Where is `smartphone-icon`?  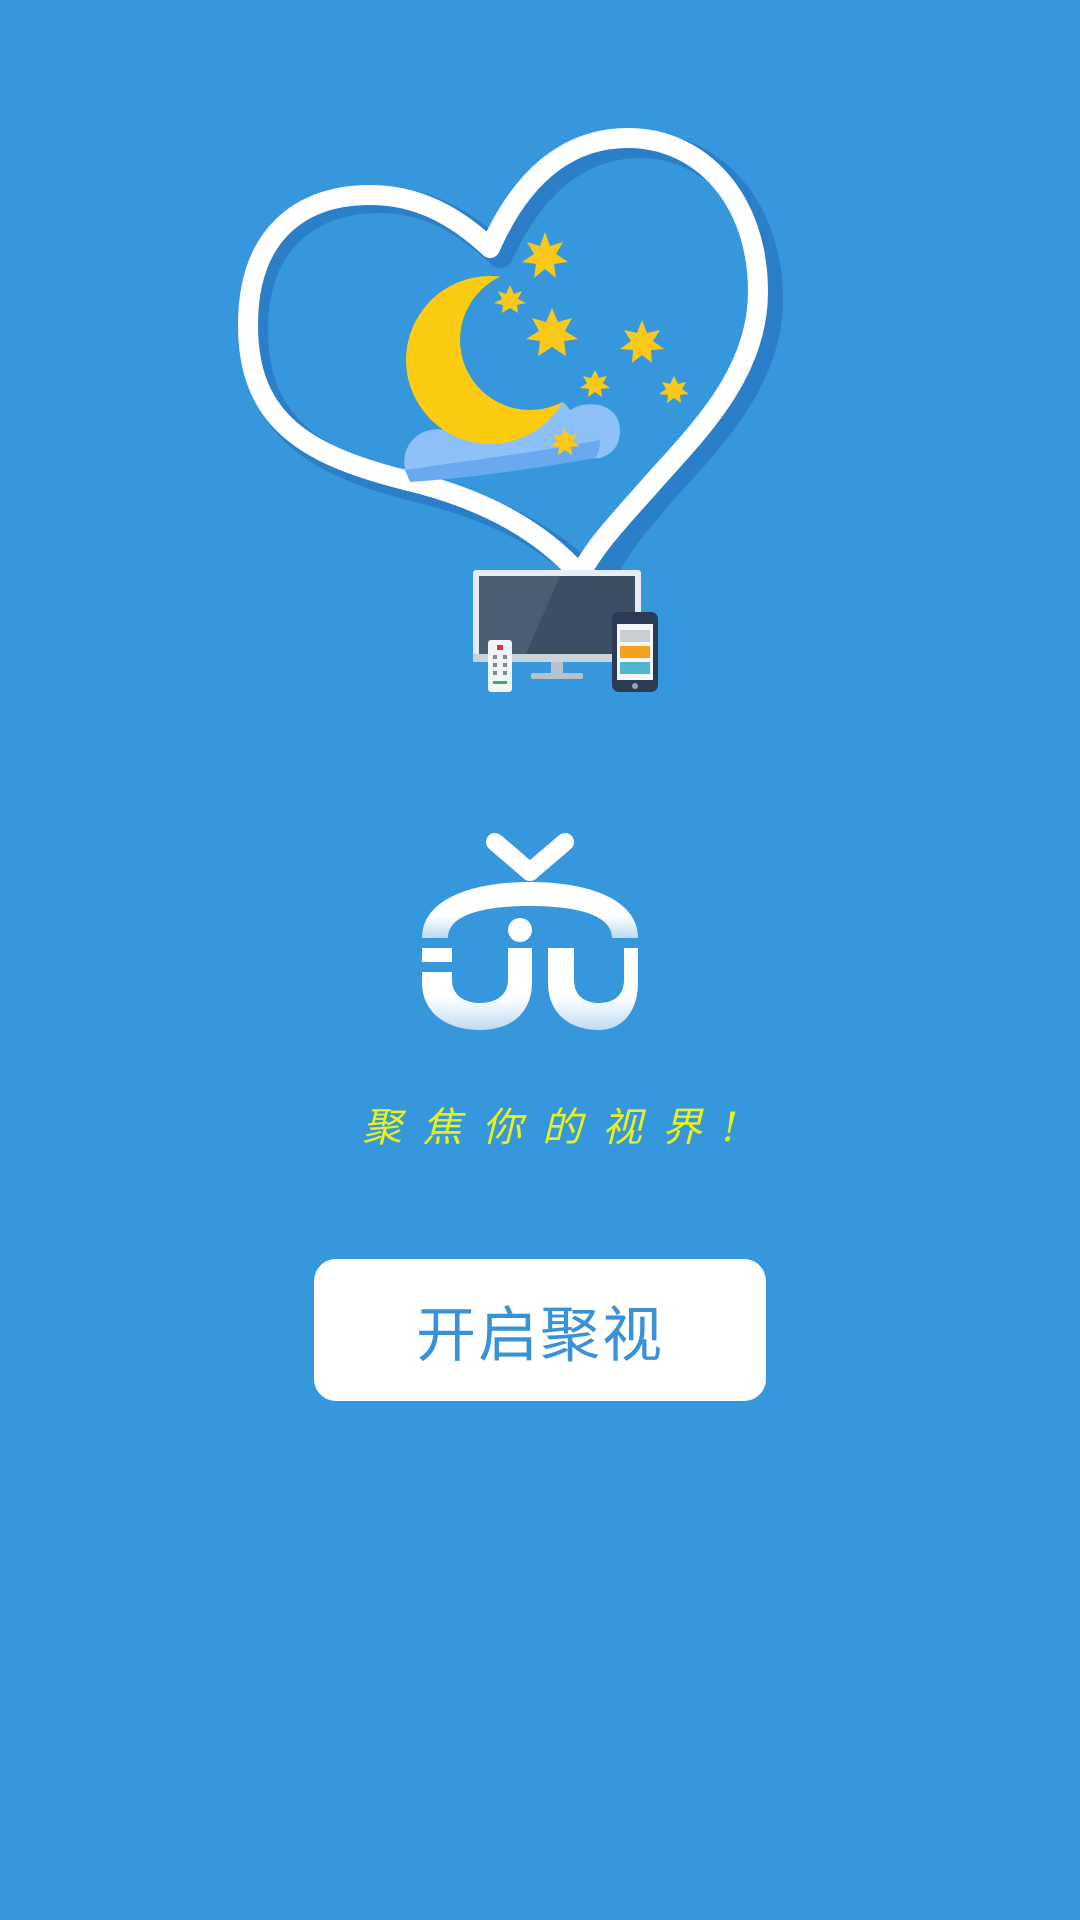
smartphone-icon is located at coordinates (635, 652).